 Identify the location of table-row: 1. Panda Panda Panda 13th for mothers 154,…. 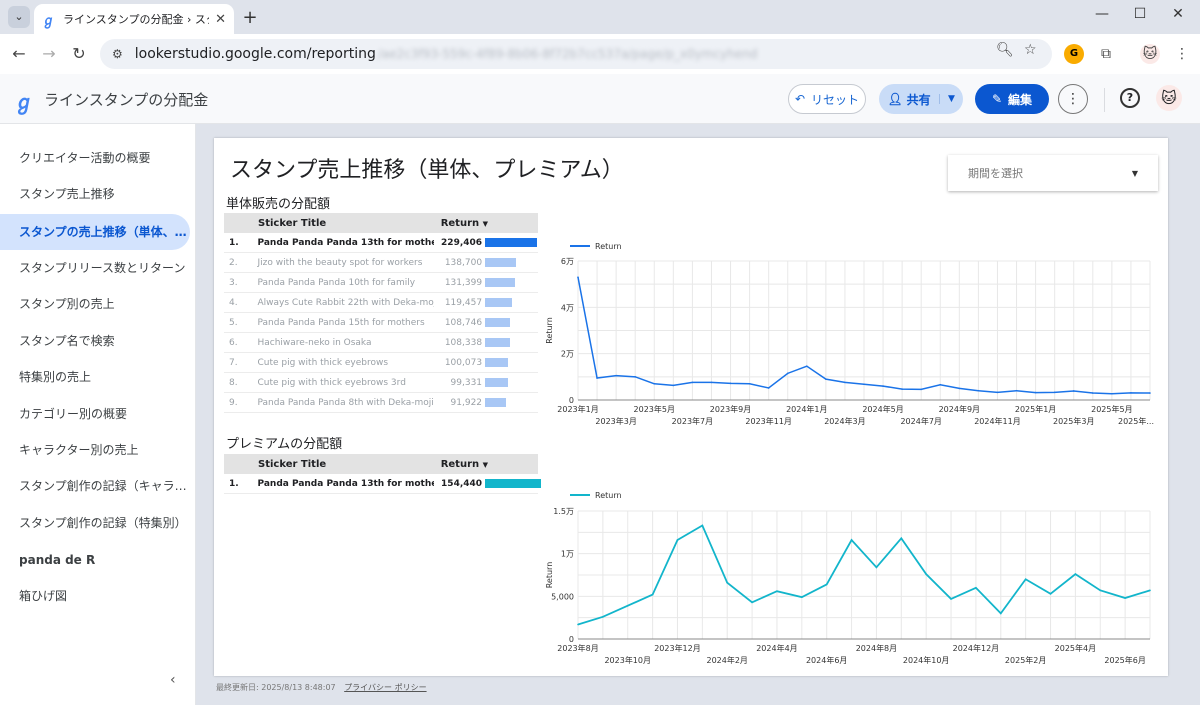
(383, 484).